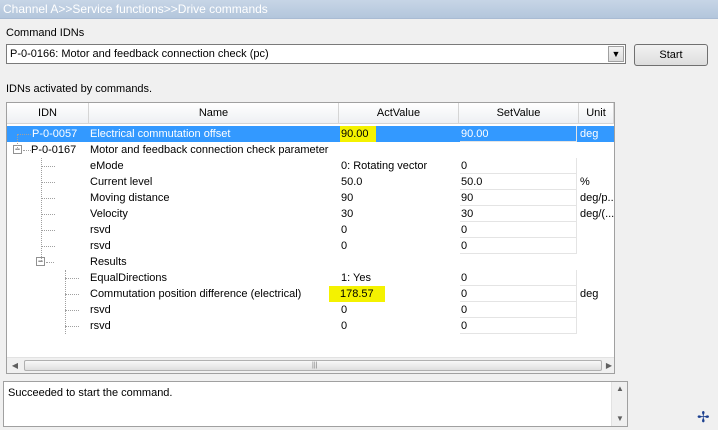  Describe the element at coordinates (620, 419) in the screenshot. I see `arrow-down-icon: ▼` at that location.